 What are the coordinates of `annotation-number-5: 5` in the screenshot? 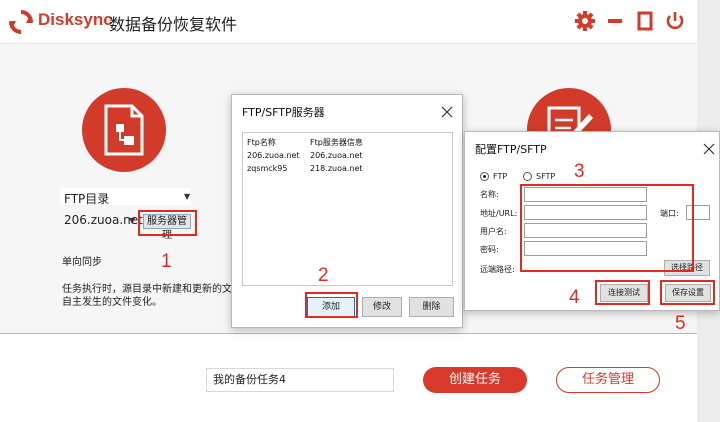 It's located at (680, 323).